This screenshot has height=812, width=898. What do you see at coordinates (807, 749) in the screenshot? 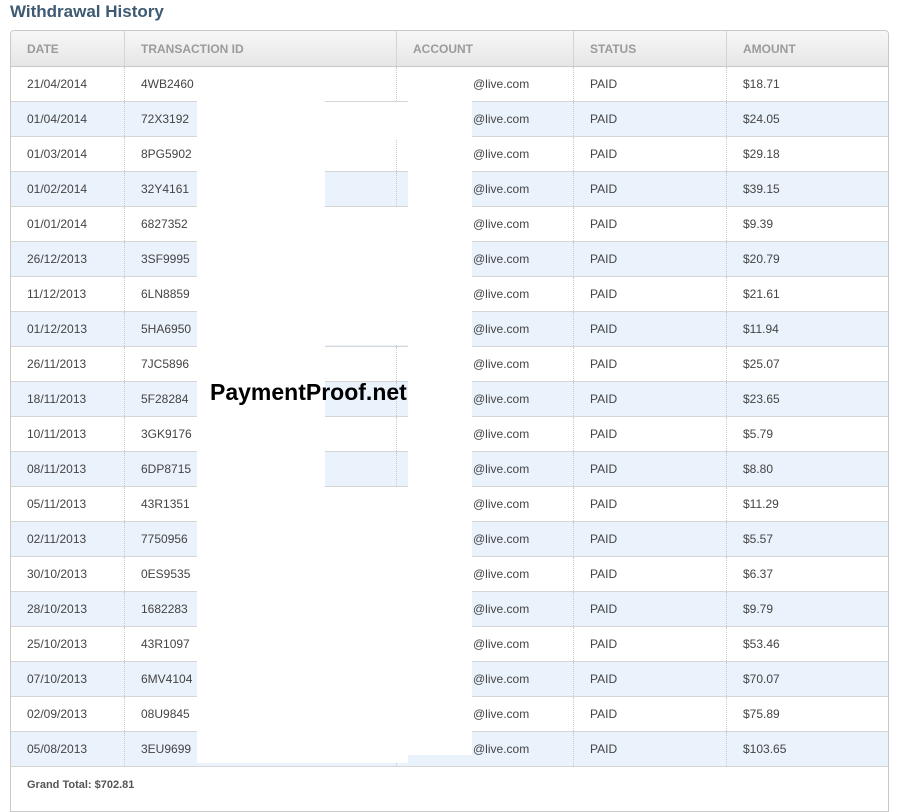
I see `amount-cell: $103.65` at bounding box center [807, 749].